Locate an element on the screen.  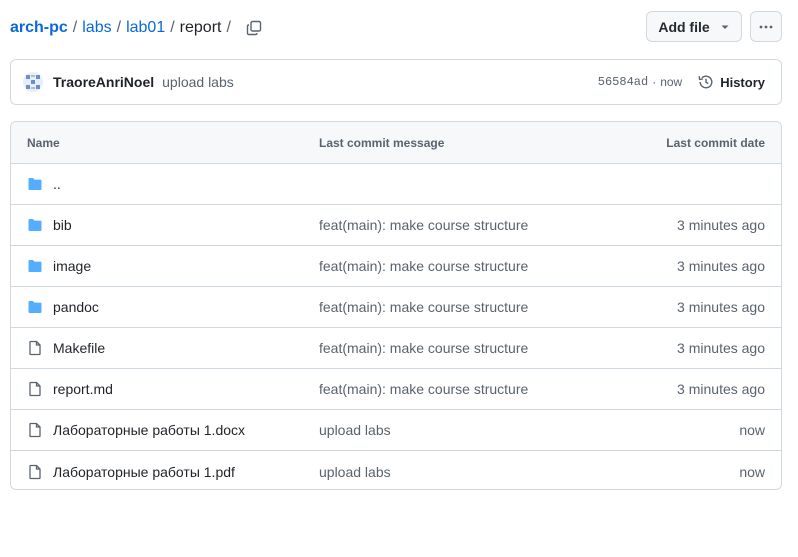
history-icon is located at coordinates (705, 82).